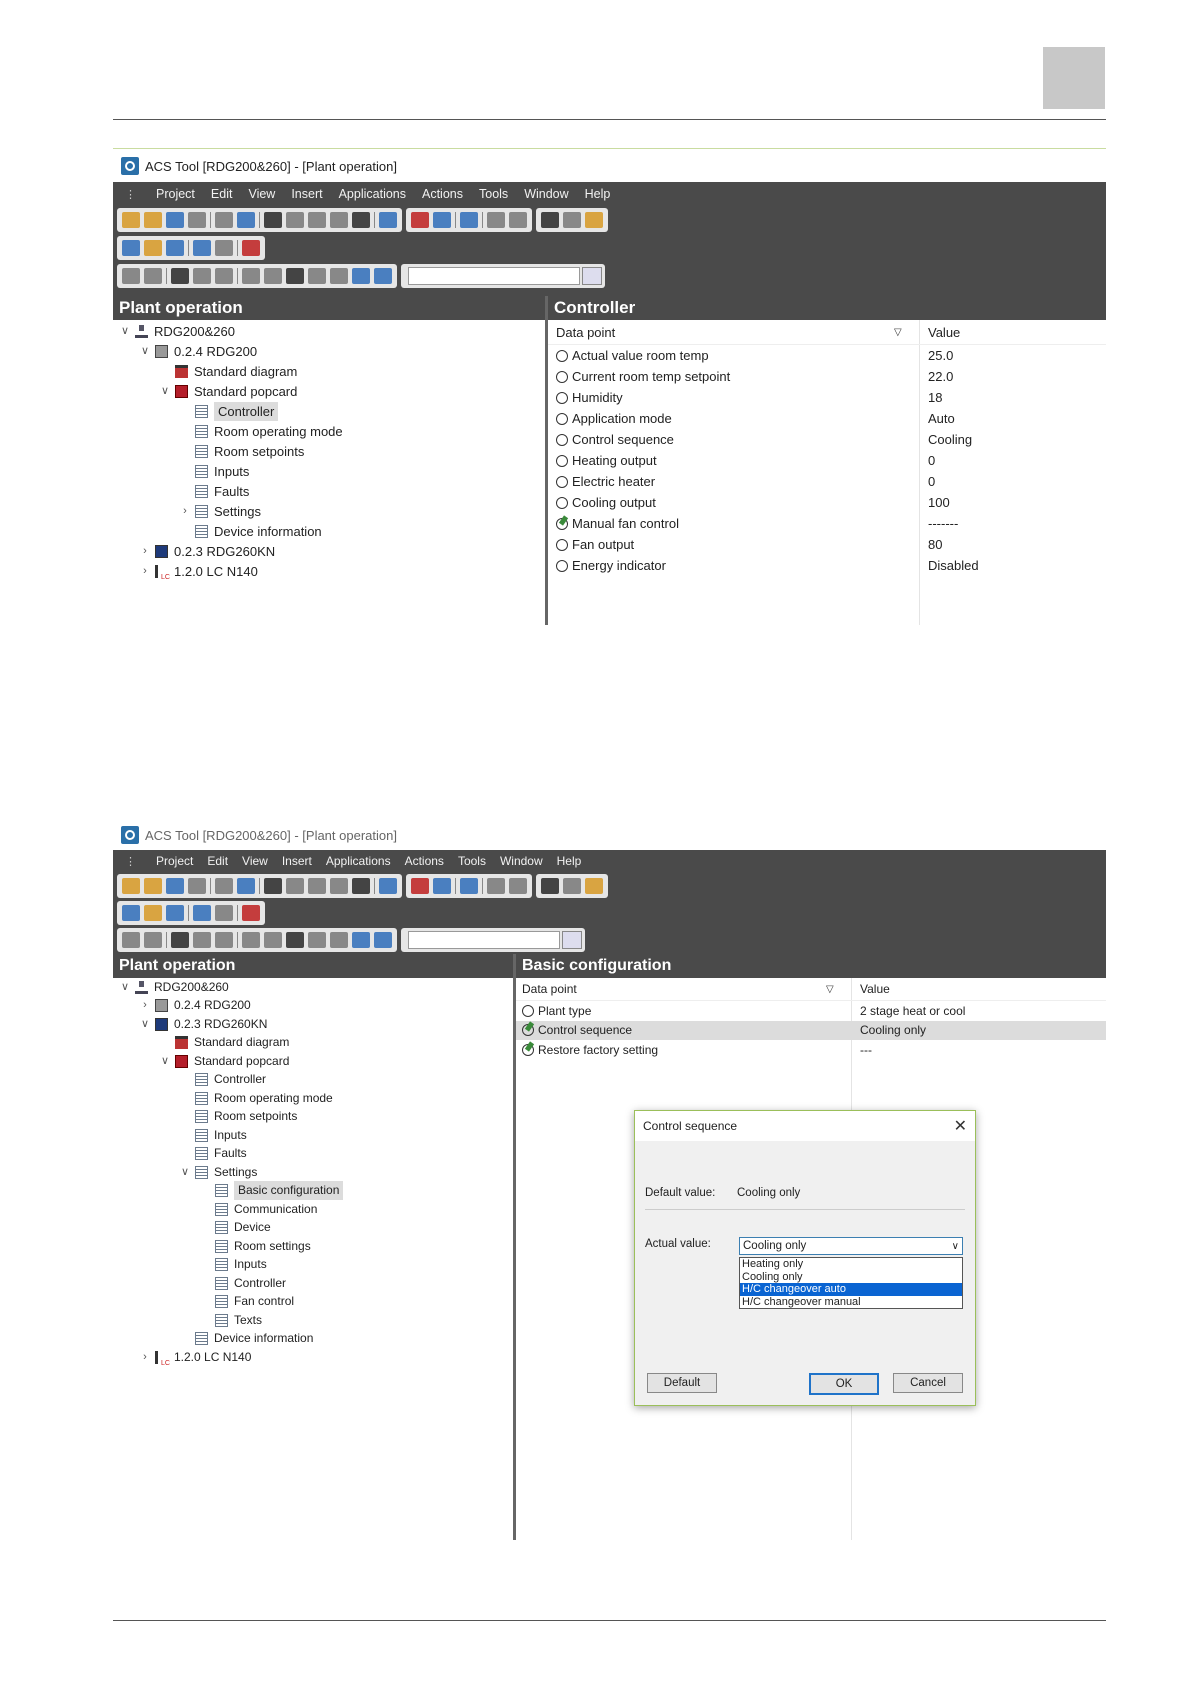  I want to click on menu-help: Help, so click(569, 861).